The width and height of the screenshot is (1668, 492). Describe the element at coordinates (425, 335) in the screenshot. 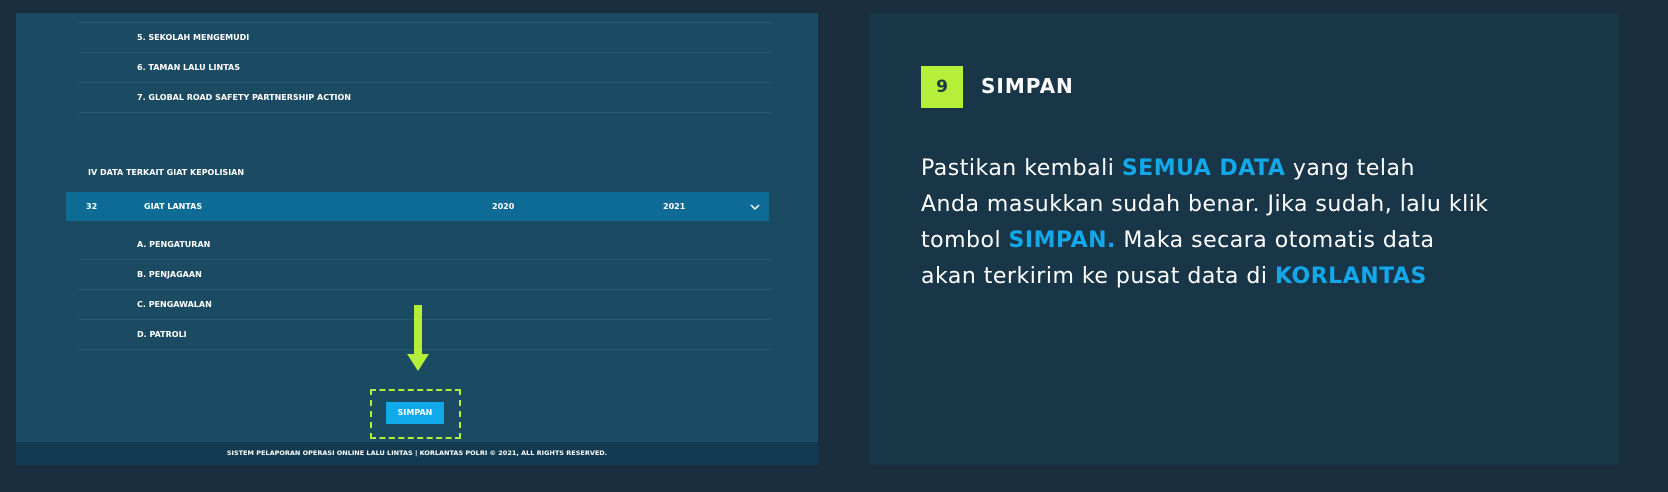

I see `list-item: D. PATROLI` at that location.